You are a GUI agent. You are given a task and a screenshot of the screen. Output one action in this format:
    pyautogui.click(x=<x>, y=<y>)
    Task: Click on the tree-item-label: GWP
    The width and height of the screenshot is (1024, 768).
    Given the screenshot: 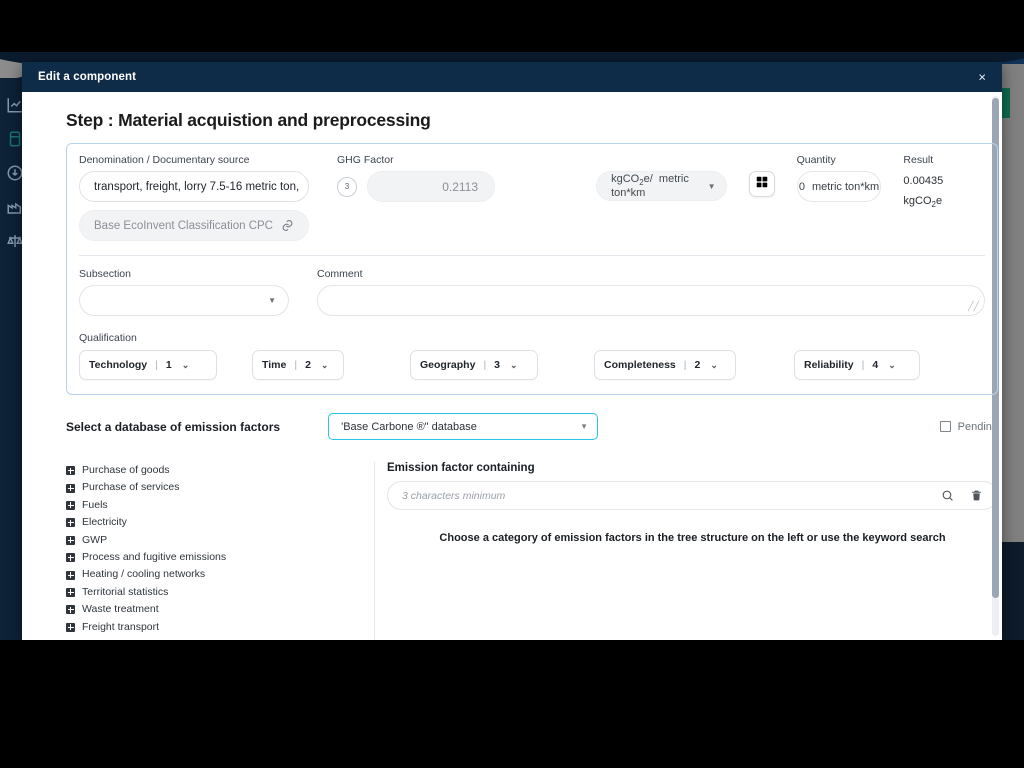 What is the action you would take?
    pyautogui.click(x=95, y=539)
    